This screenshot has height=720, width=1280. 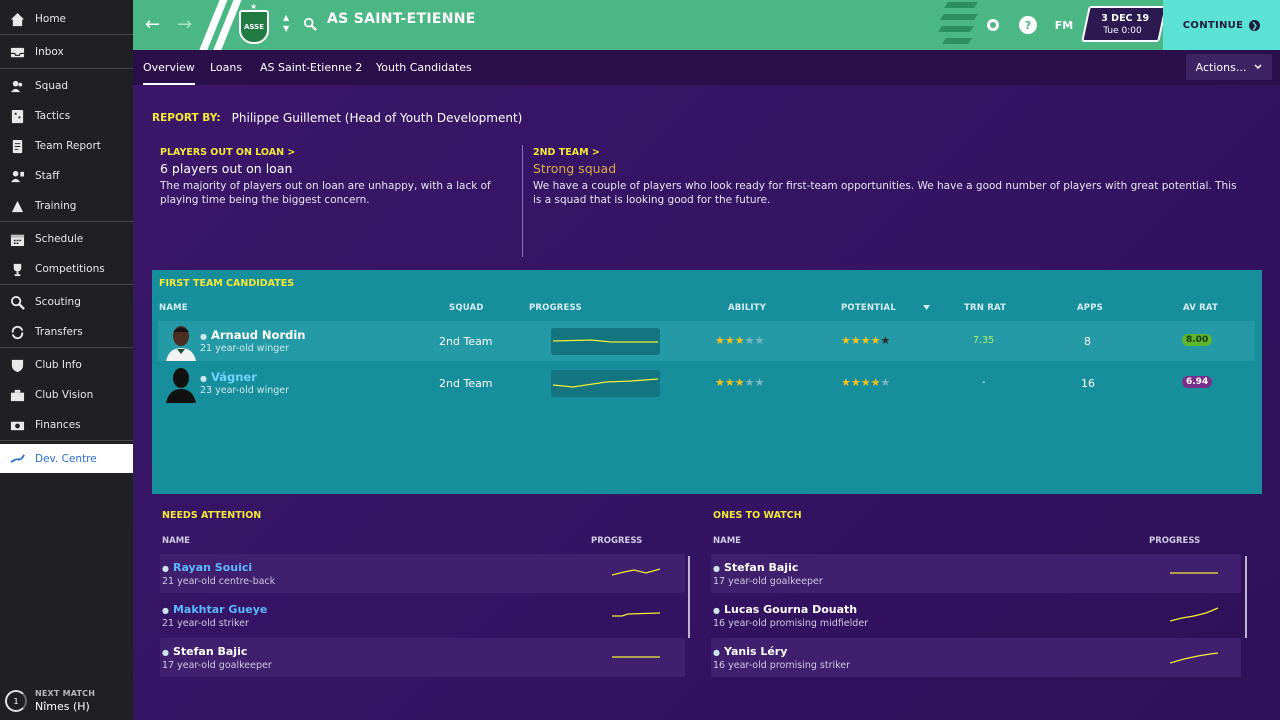 What do you see at coordinates (66, 365) in the screenshot?
I see `sidebar-item-club-info: Club Info` at bounding box center [66, 365].